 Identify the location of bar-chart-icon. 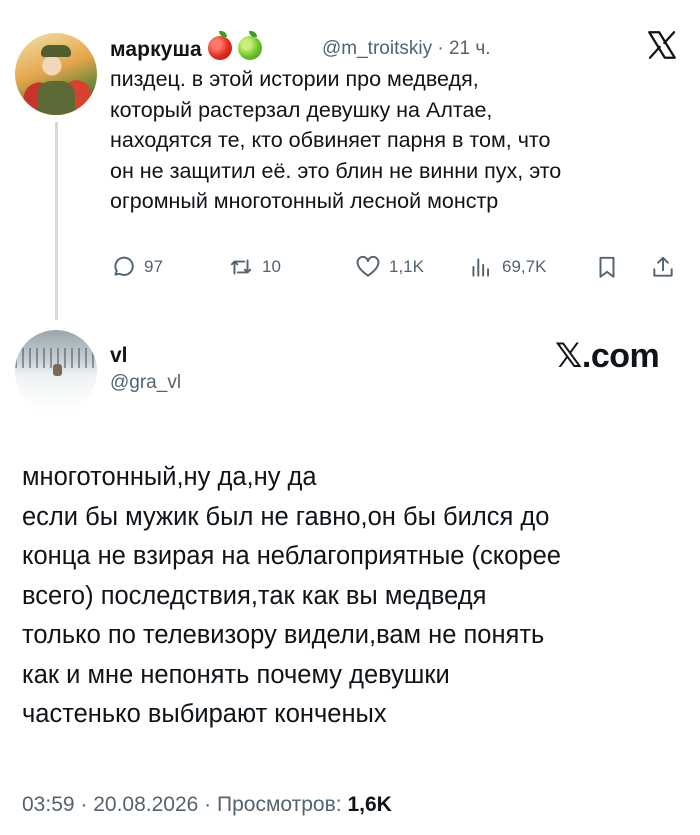
(481, 267).